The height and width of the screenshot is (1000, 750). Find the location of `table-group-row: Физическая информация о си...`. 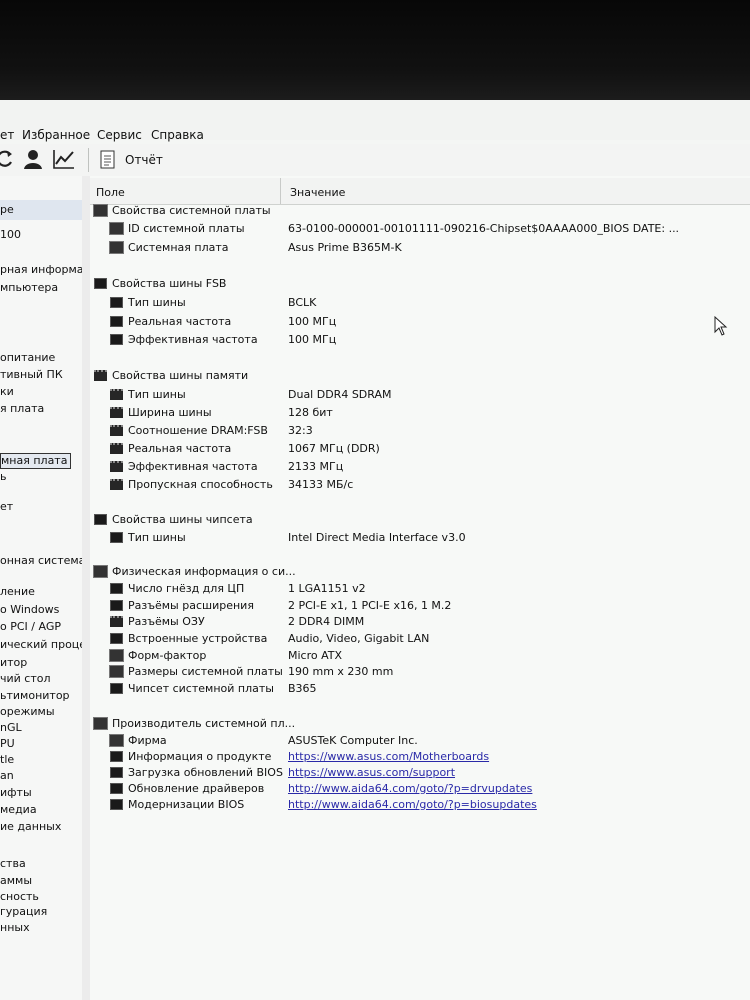

table-group-row: Физическая информация о си... is located at coordinates (410, 572).